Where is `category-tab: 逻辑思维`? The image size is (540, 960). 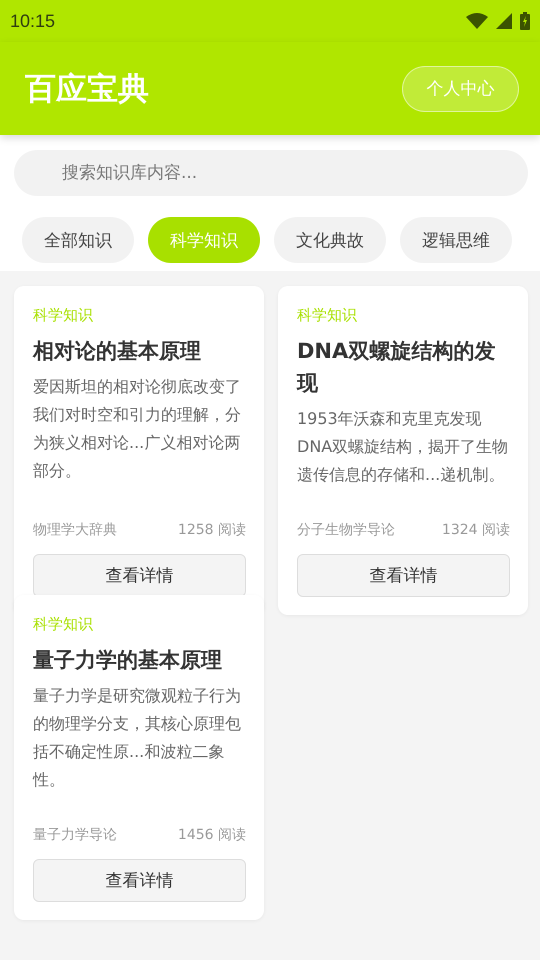
category-tab: 逻辑思维 is located at coordinates (456, 240).